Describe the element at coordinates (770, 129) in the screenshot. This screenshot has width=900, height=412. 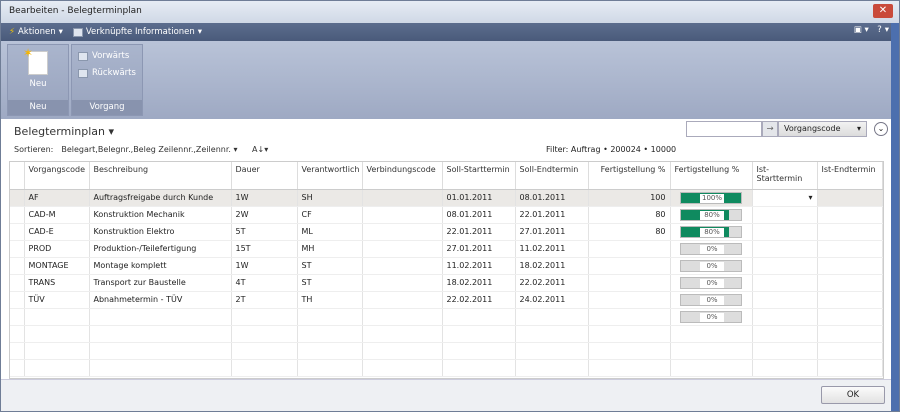
I see `search-go-icon: →` at that location.